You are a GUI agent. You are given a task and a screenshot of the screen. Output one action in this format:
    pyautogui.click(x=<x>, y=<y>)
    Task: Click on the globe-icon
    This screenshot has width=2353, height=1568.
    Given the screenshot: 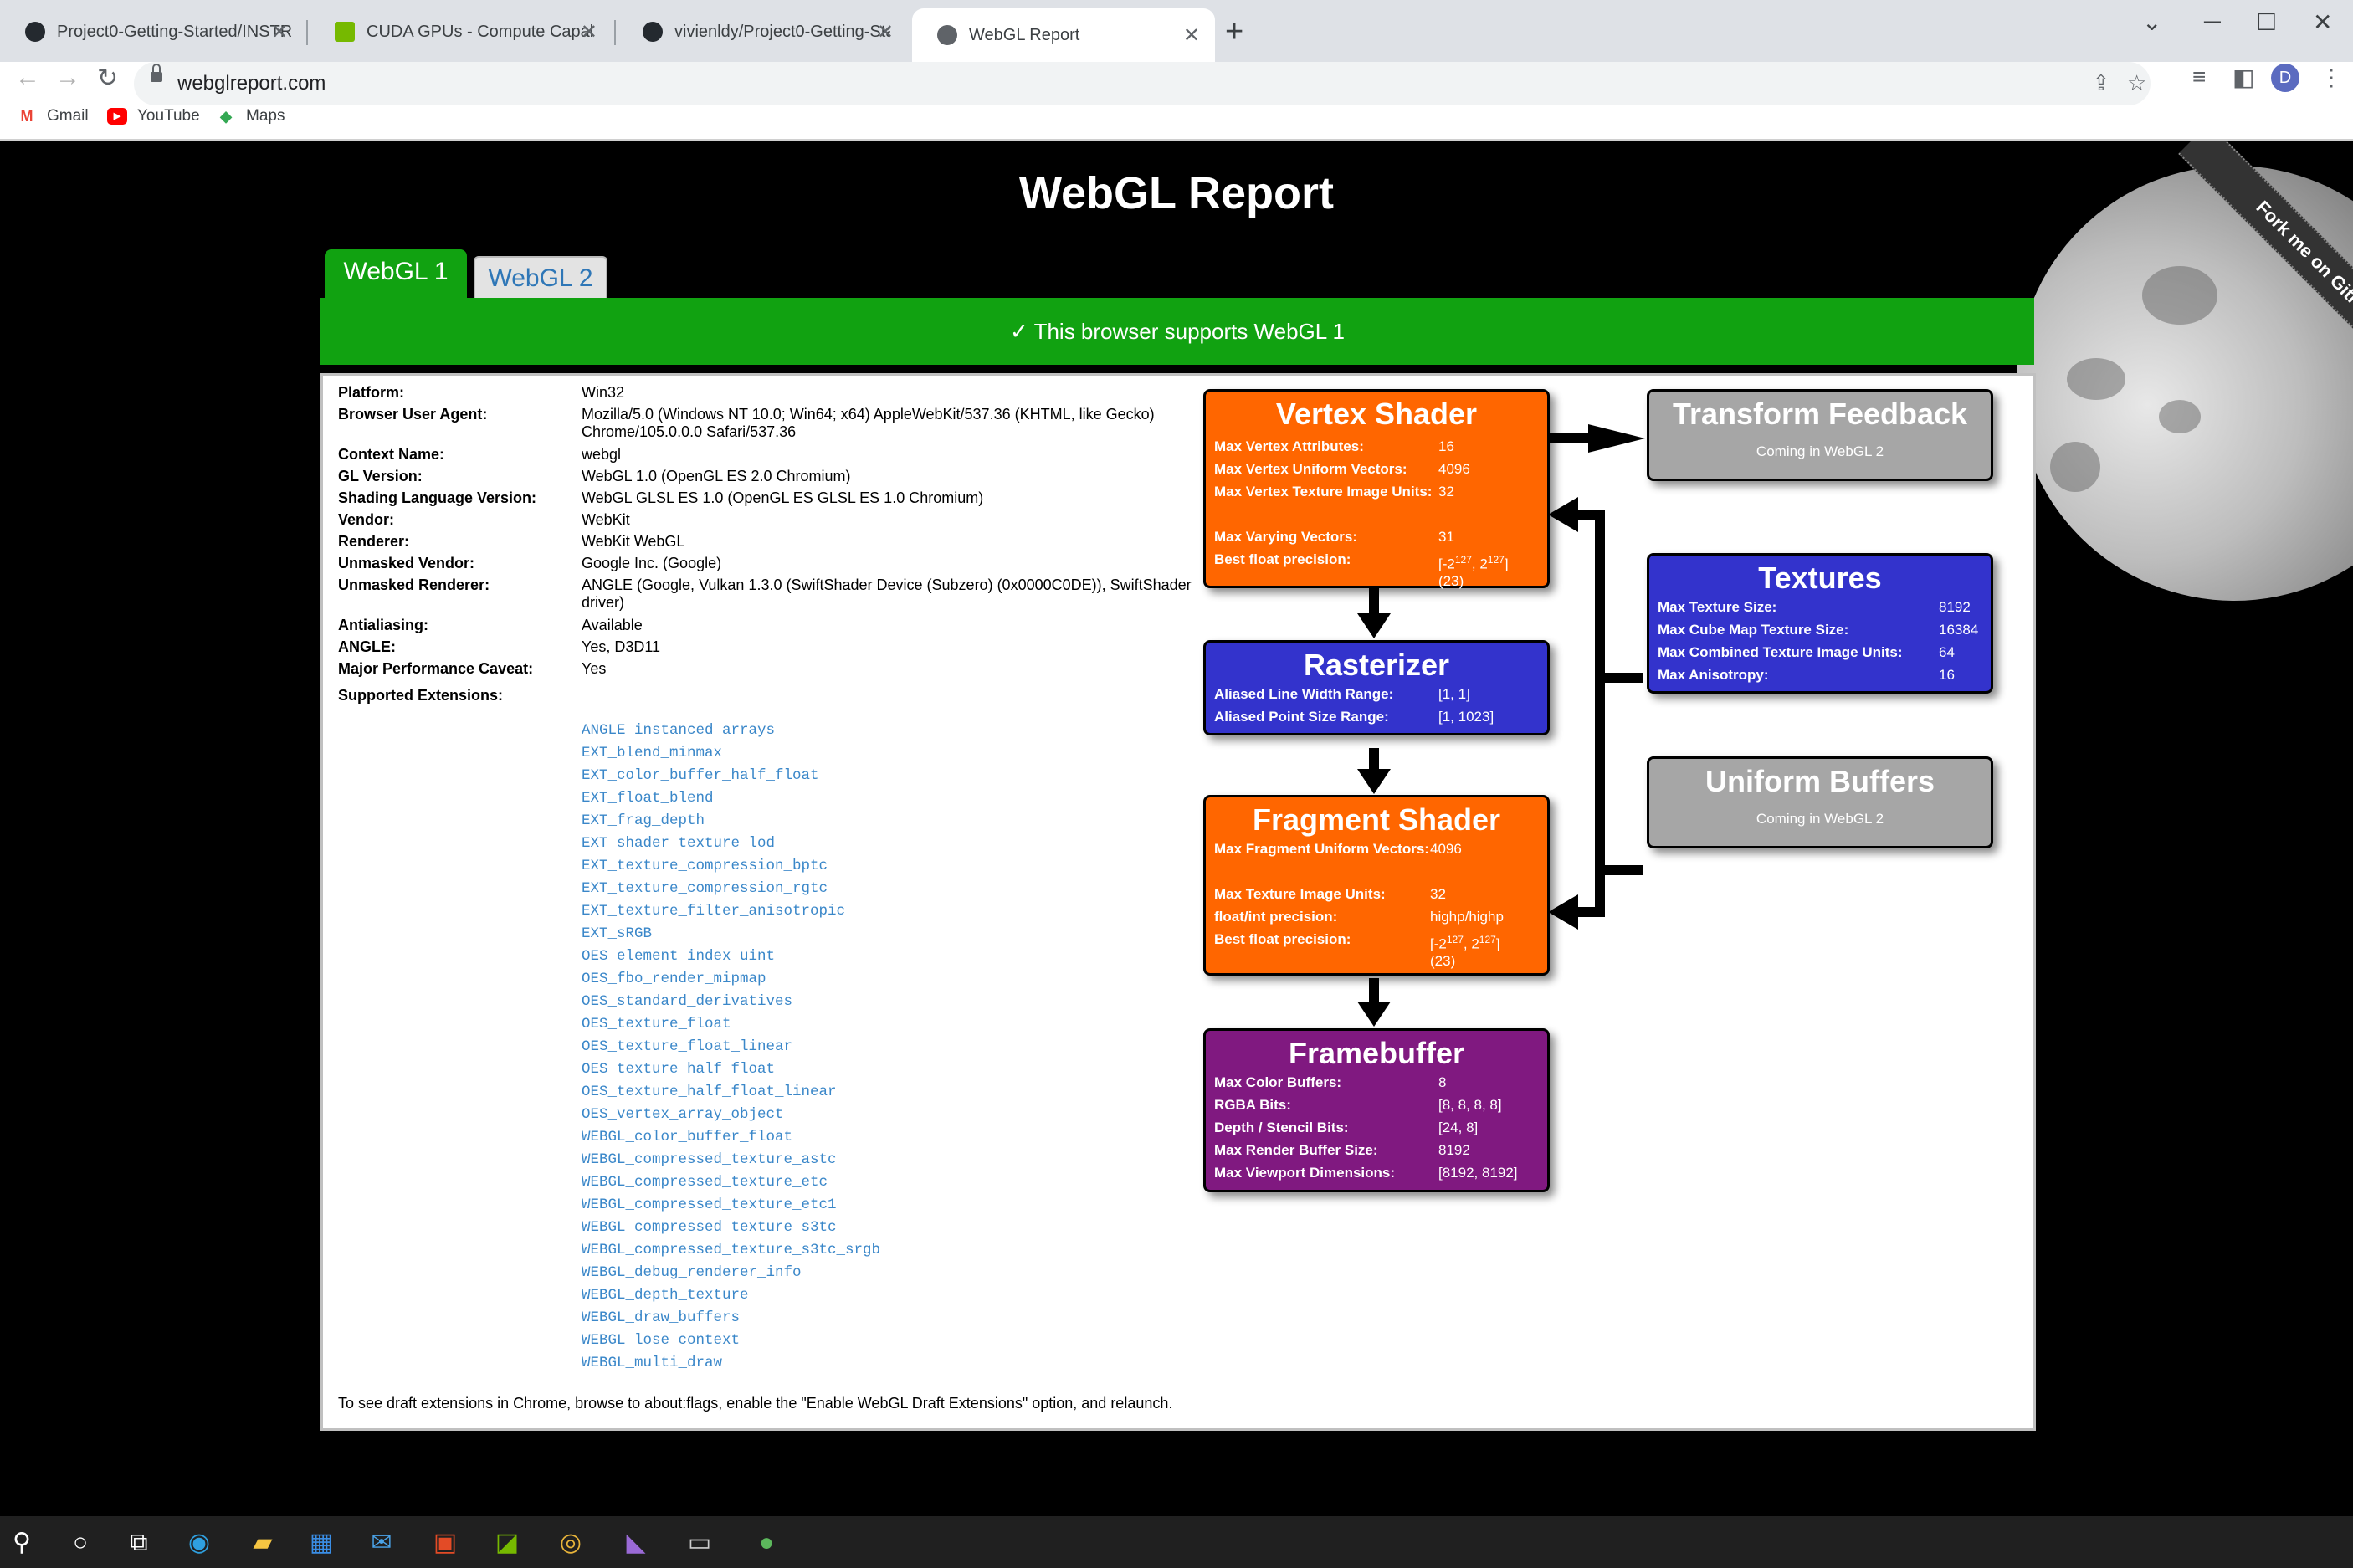 What is the action you would take?
    pyautogui.click(x=947, y=35)
    